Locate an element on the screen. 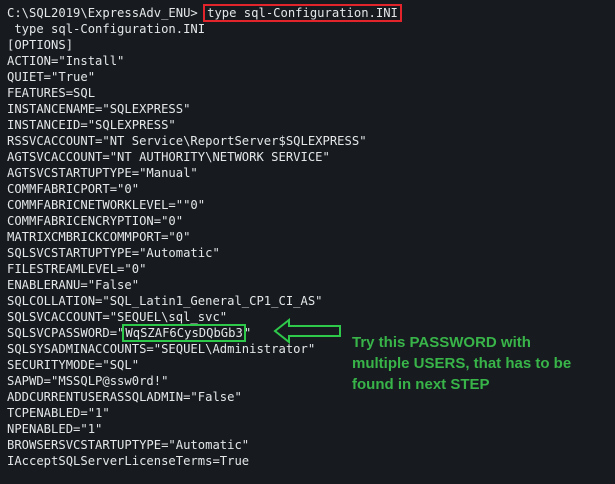 Image resolution: width=615 pixels, height=484 pixels. config-line: ENABLERANU="False" is located at coordinates (73, 285).